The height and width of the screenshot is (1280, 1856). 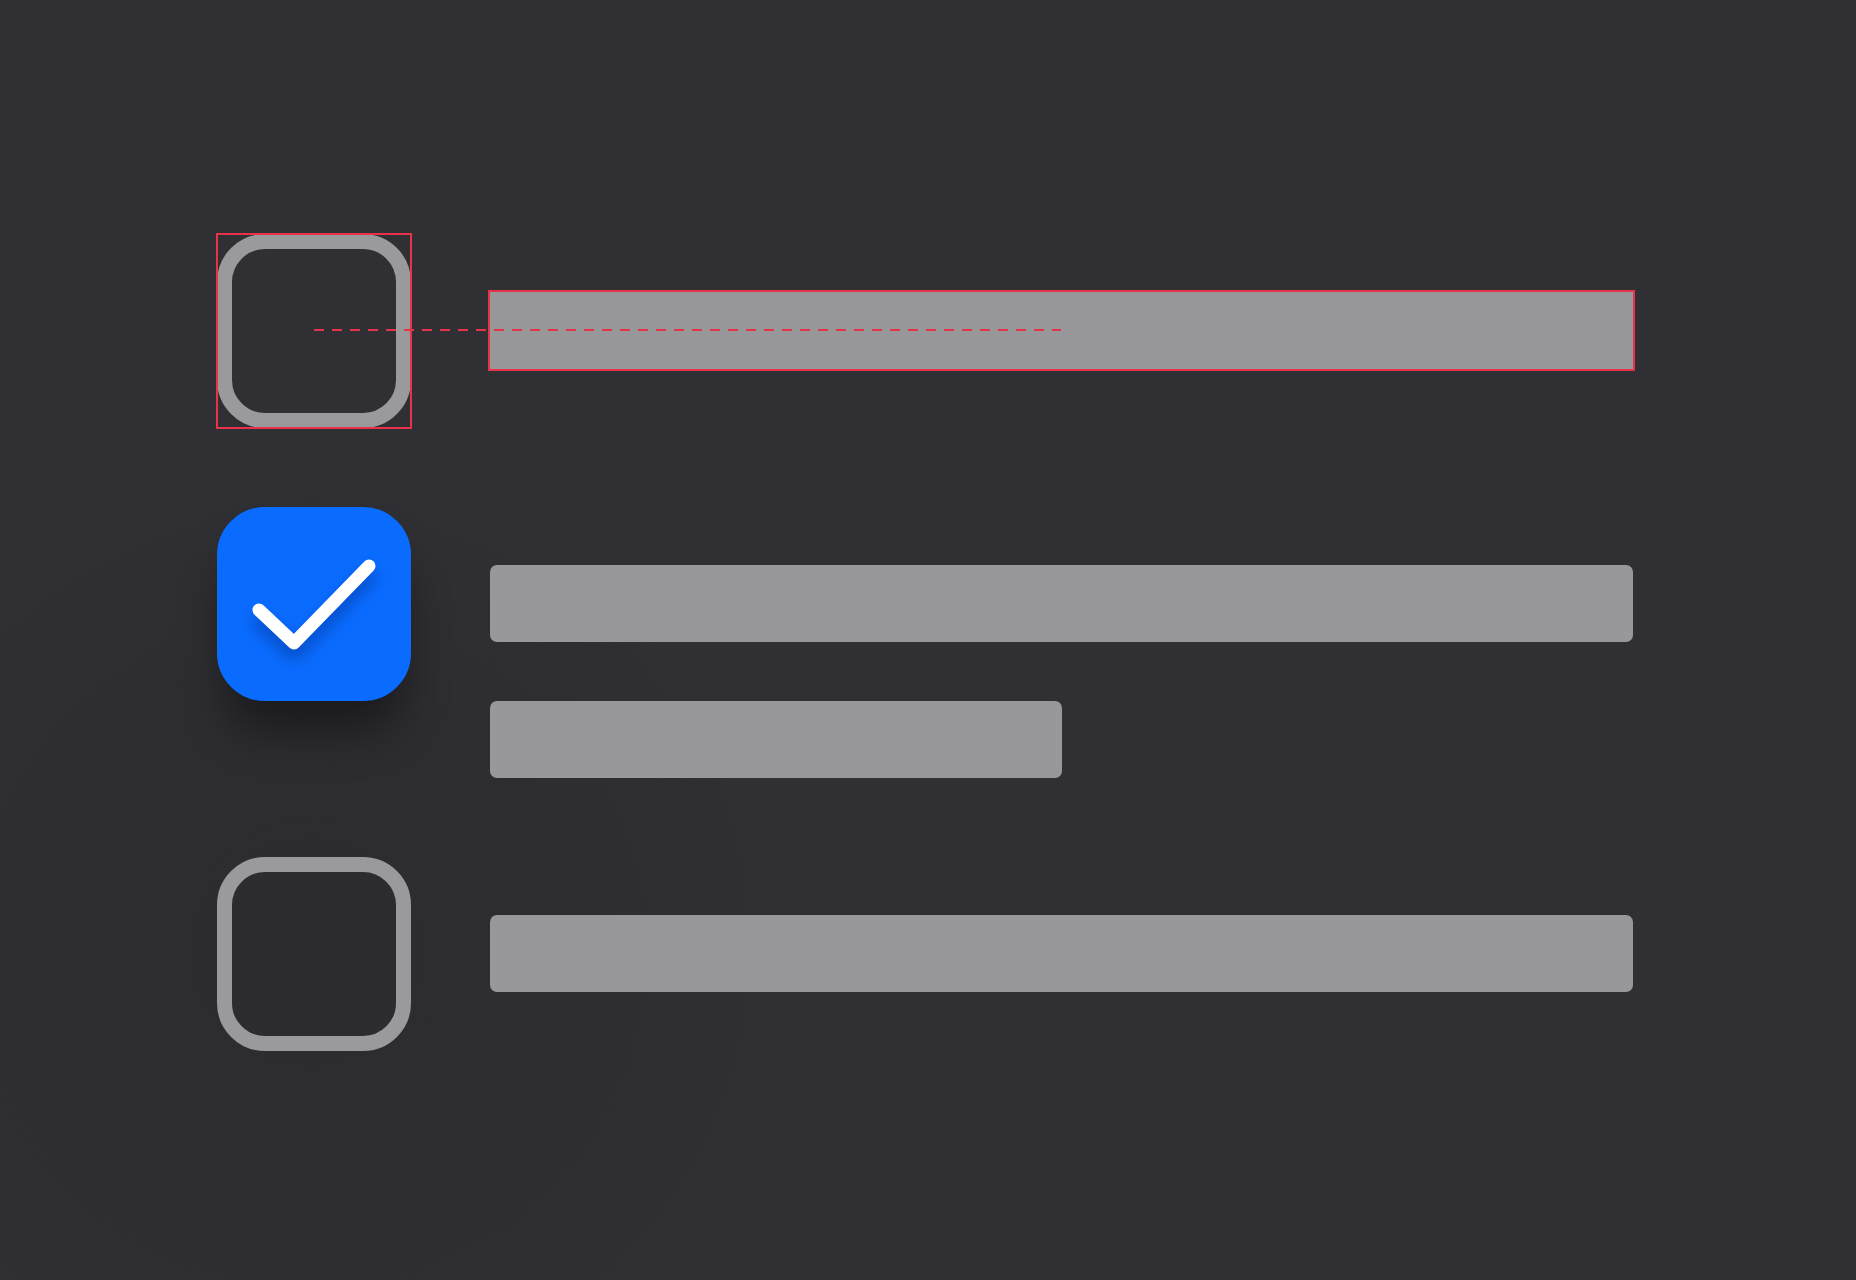 I want to click on check-icon, so click(x=314, y=604).